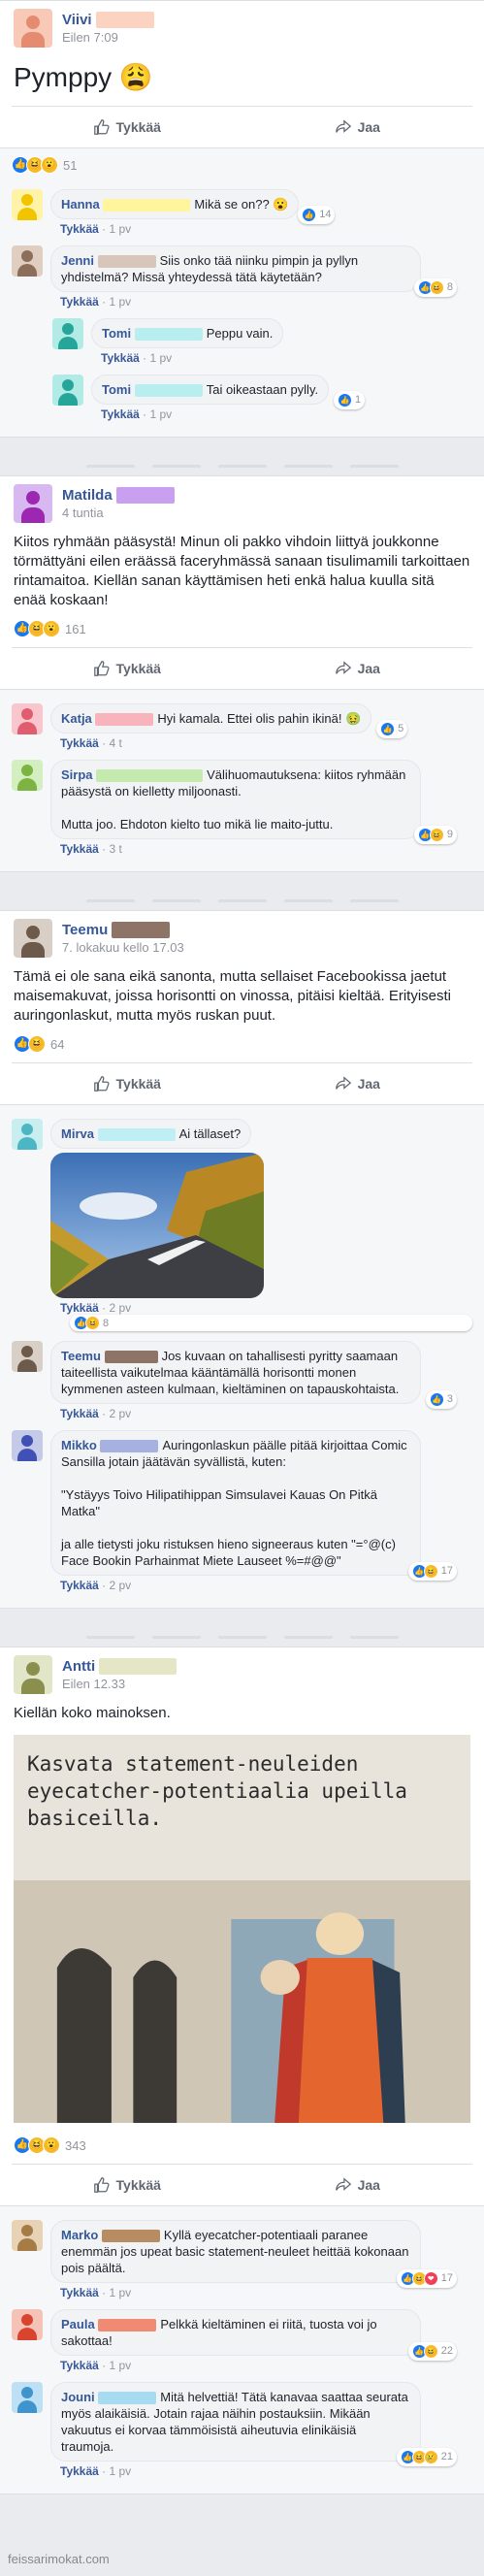 The width and height of the screenshot is (484, 2576). I want to click on comment-reactions: 👍 😆 😢 21, so click(426, 2457).